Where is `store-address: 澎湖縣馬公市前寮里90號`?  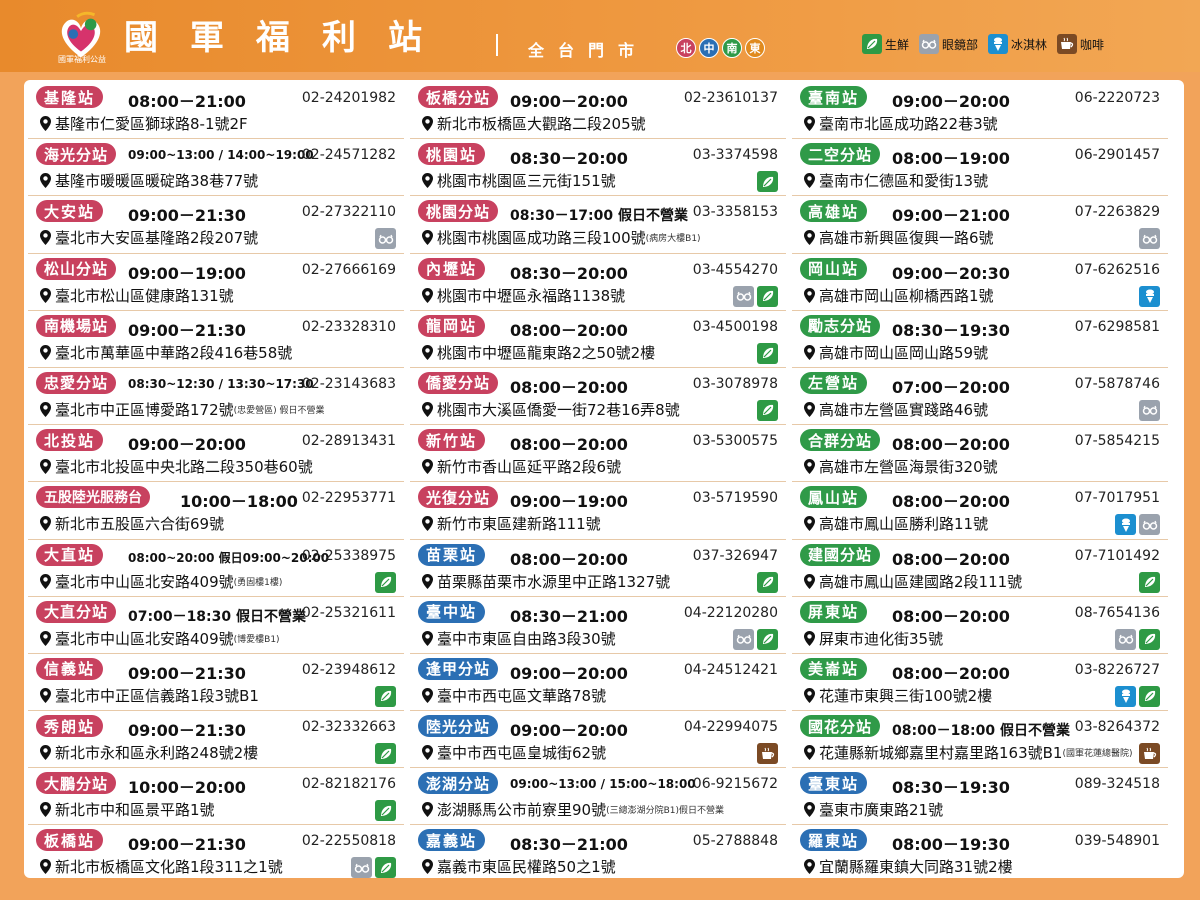 store-address: 澎湖縣馬公市前寮里90號 is located at coordinates (522, 810).